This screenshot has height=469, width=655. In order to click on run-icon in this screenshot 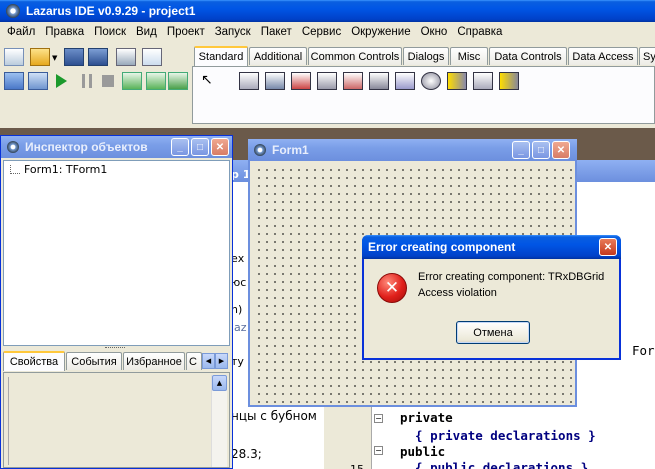, I will do `click(61, 81)`.